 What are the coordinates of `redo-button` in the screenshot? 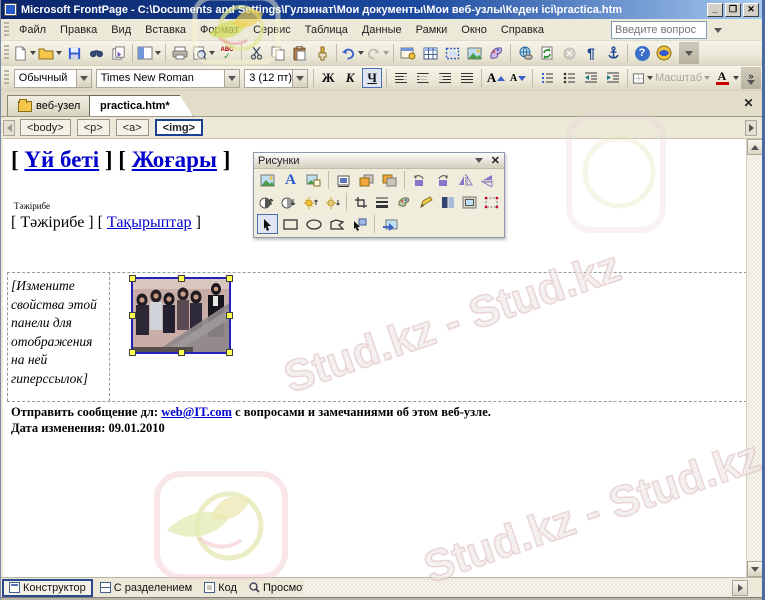 It's located at (377, 53).